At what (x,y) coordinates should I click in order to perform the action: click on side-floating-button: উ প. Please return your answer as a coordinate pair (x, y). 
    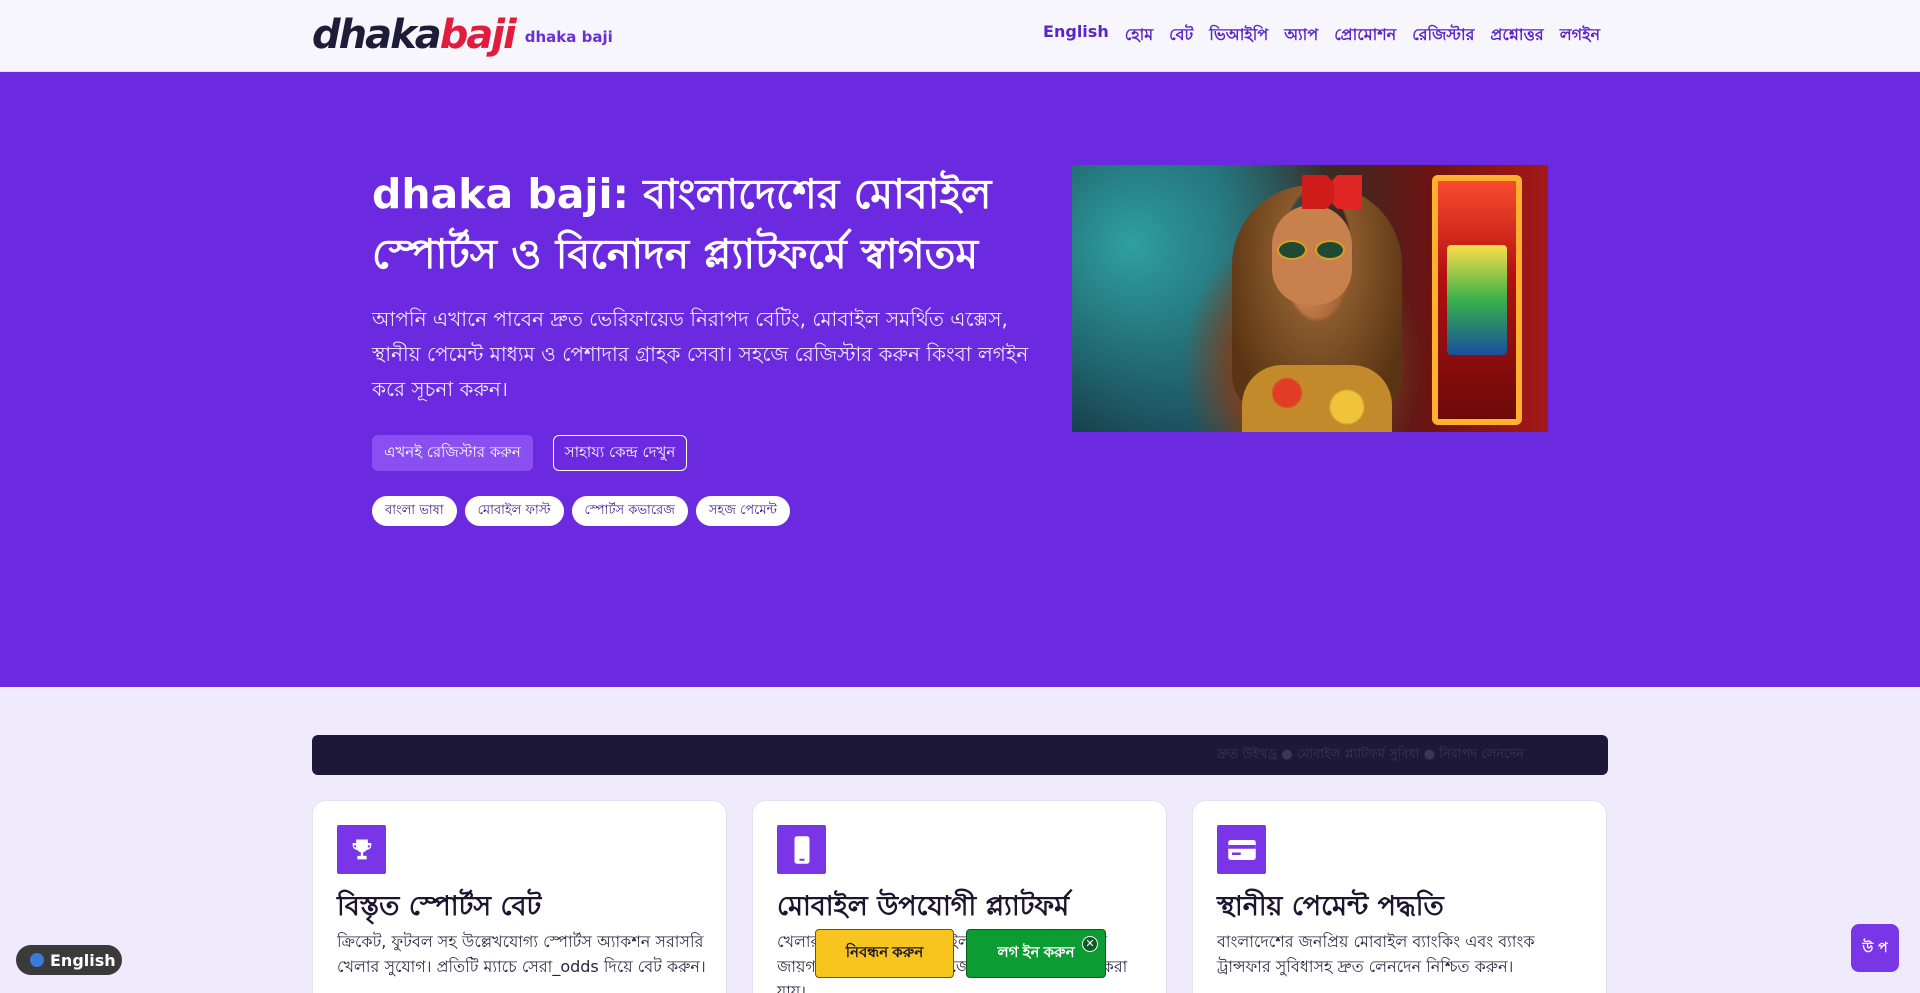
    Looking at the image, I should click on (1875, 948).